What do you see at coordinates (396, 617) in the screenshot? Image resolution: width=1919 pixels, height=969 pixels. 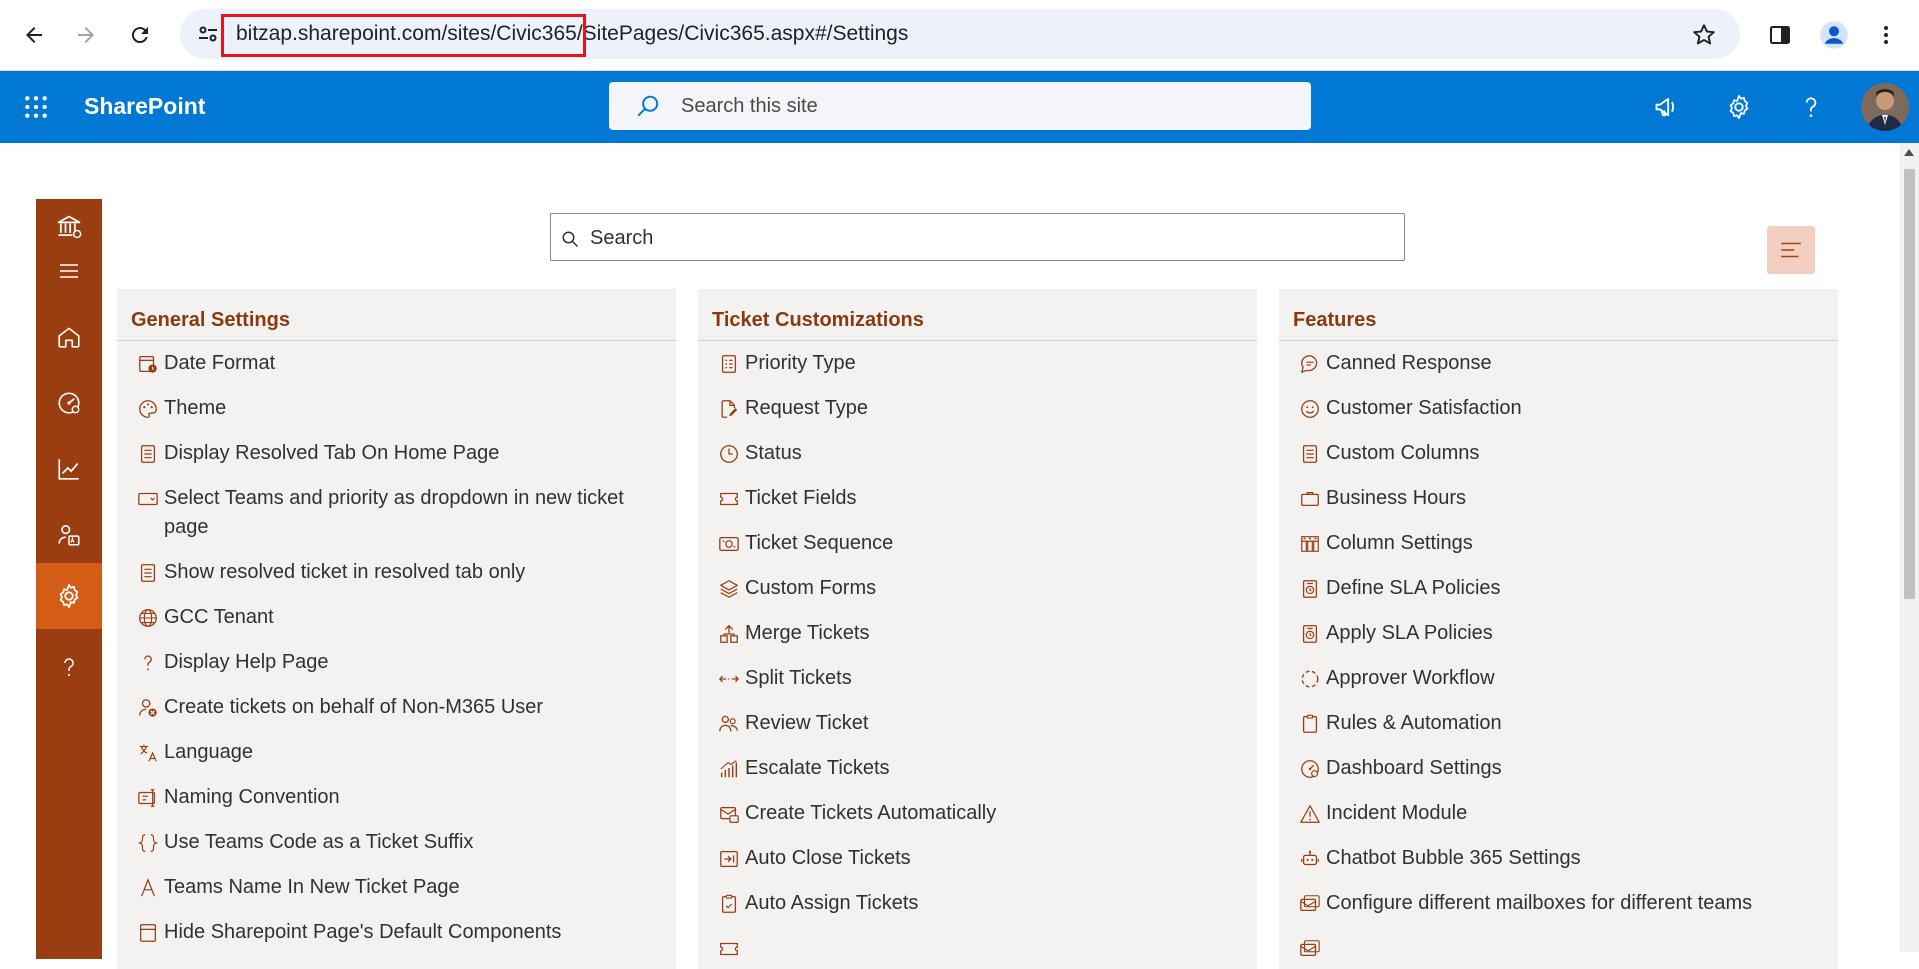 I see `settings-list-item: GCC Tenant` at bounding box center [396, 617].